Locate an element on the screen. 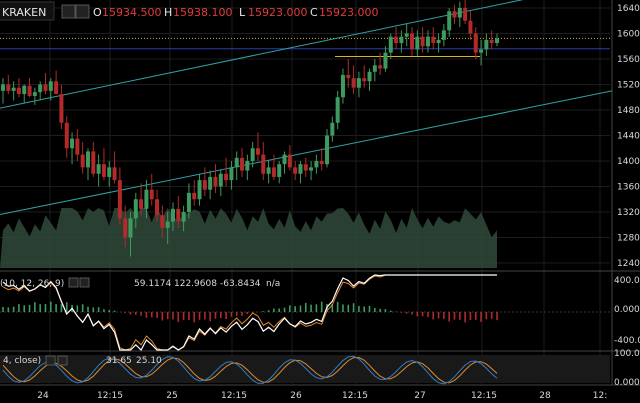 This screenshot has height=403, width=640. macd-label: (10, 12, 26, 9) is located at coordinates (32, 284).